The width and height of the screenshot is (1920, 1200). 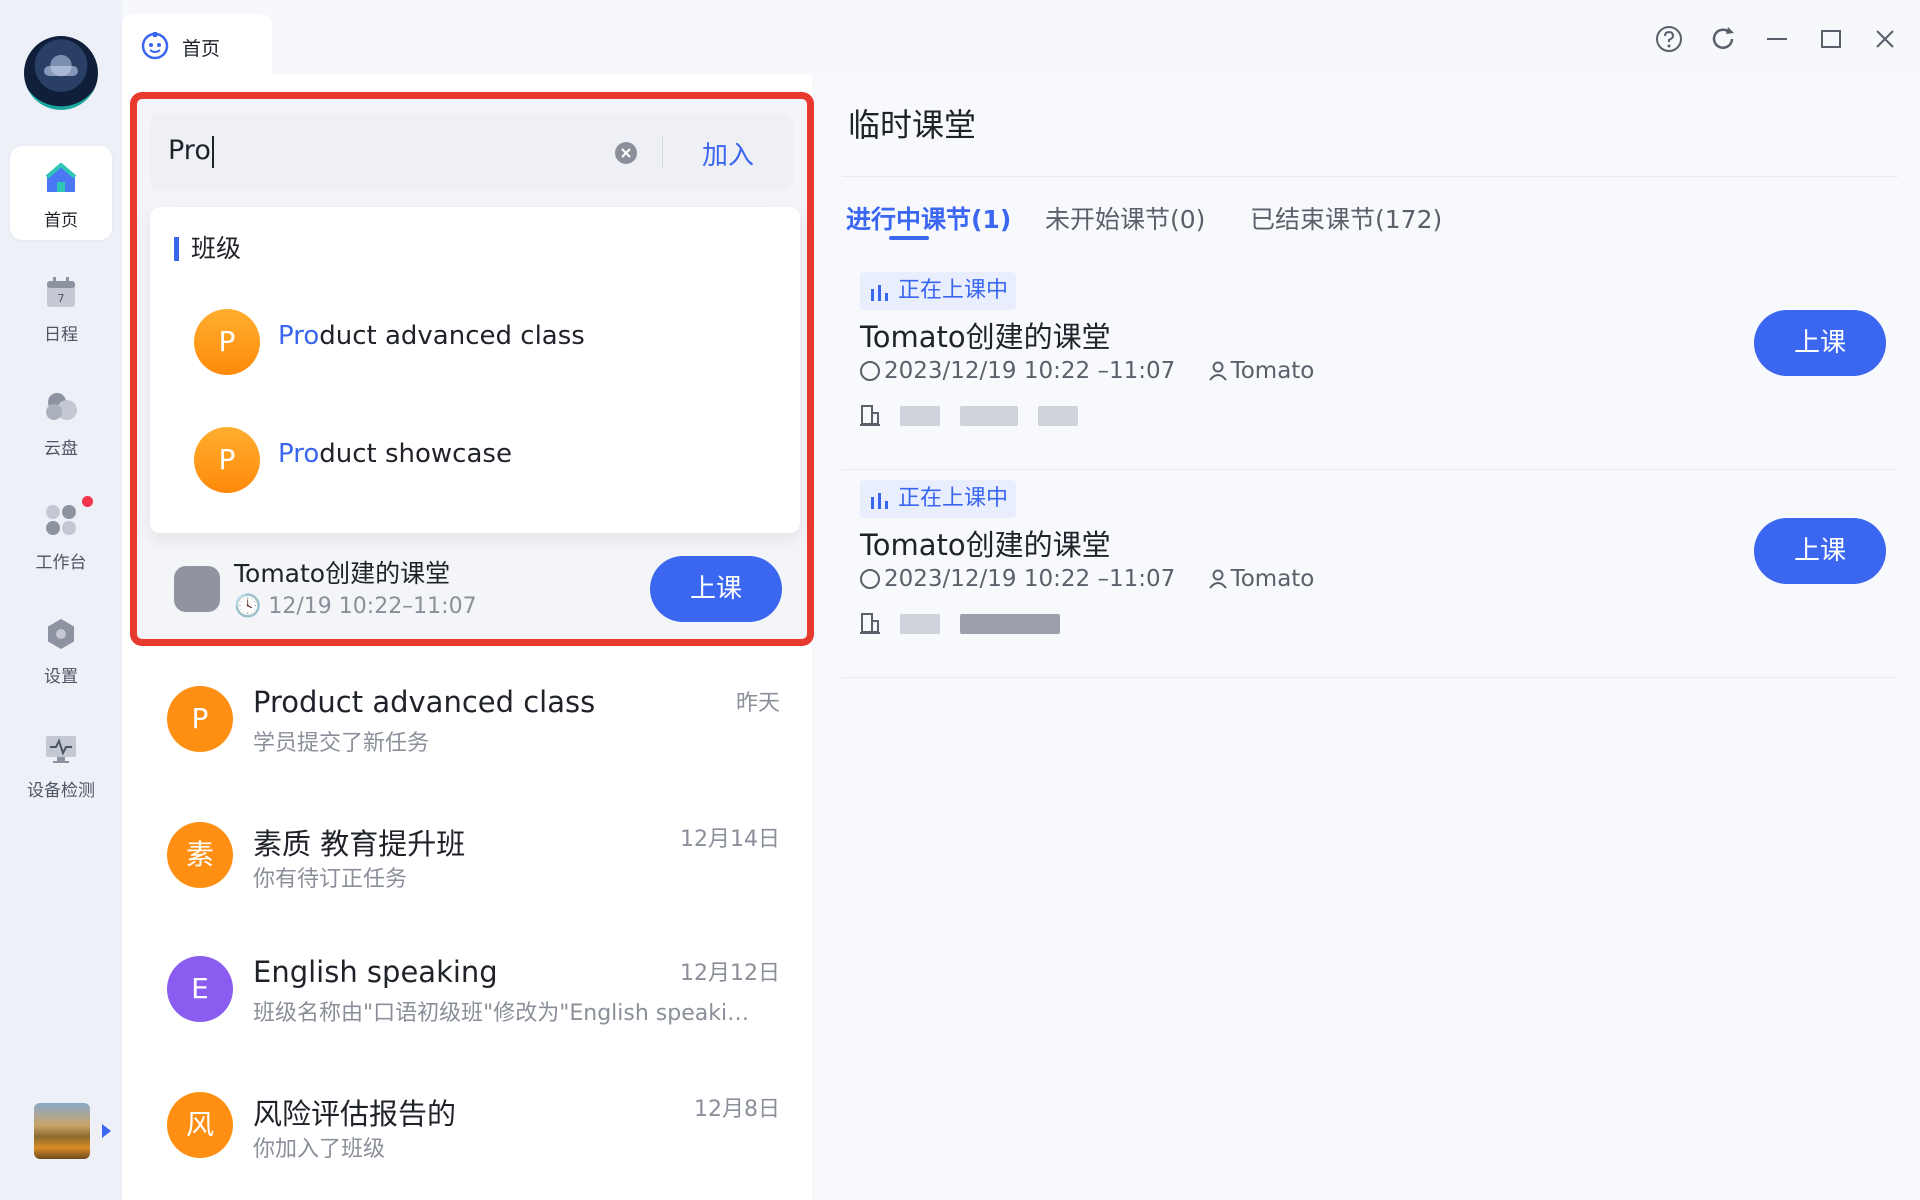 I want to click on tab-in-progress: 进行中课节(1), so click(x=928, y=218).